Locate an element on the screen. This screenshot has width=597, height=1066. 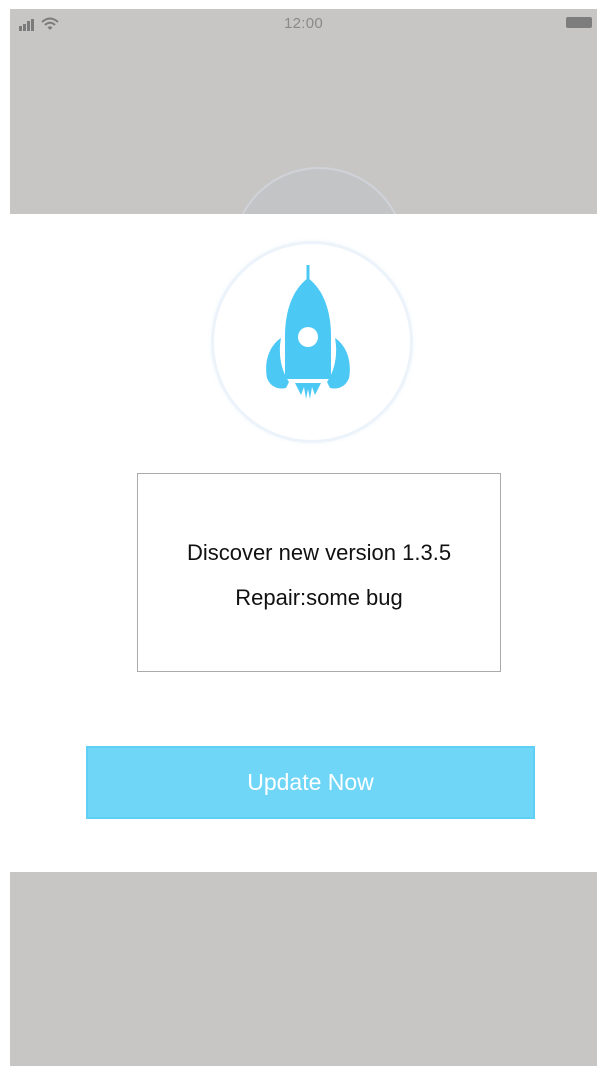
status-bar: 12:00 is located at coordinates (303, 24).